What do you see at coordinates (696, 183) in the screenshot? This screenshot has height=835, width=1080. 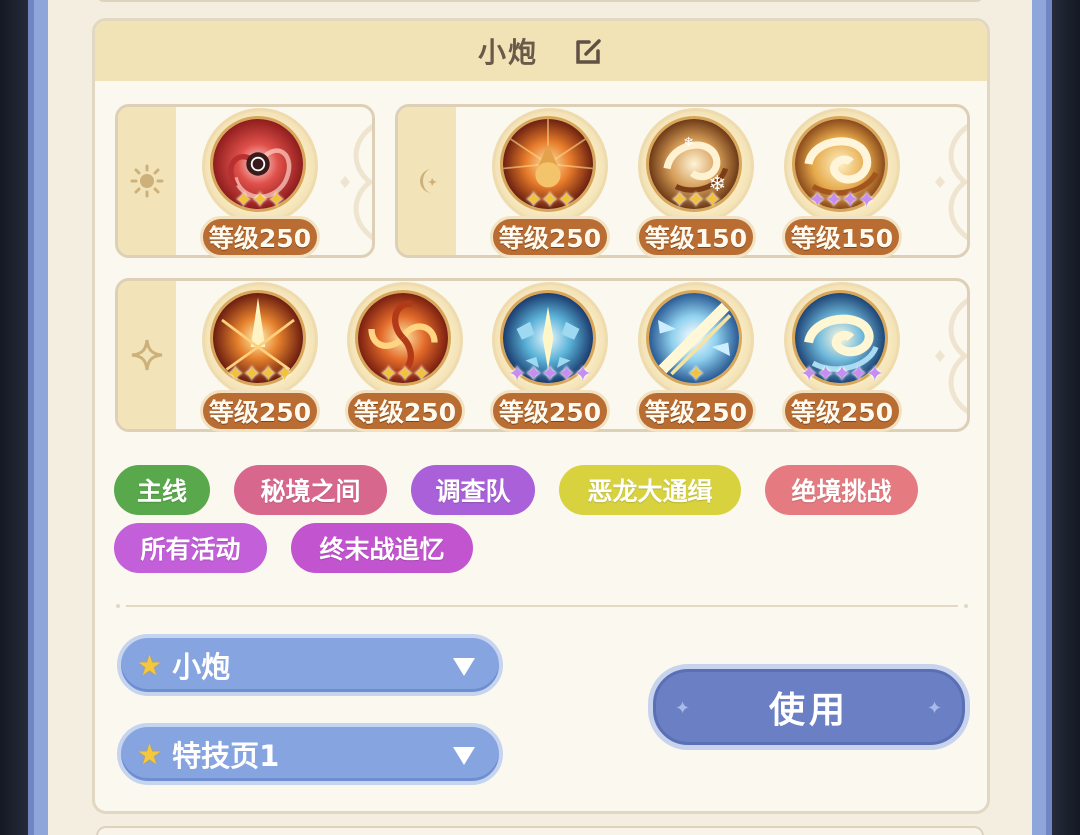 I see `skill-slot-snowflake-swirl: ❄ ❄ ✦ ✦ ✦ 等级150` at bounding box center [696, 183].